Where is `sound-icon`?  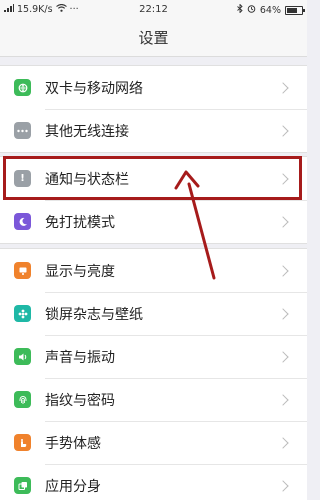
sound-icon is located at coordinates (22, 356).